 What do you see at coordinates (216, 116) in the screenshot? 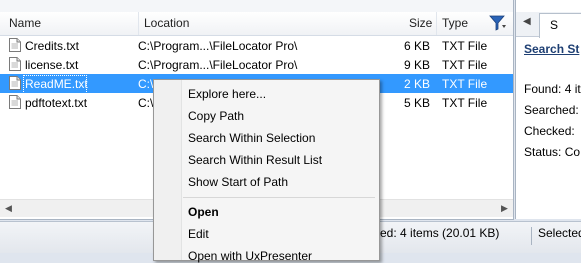
I see `menu-item: Copy Path` at bounding box center [216, 116].